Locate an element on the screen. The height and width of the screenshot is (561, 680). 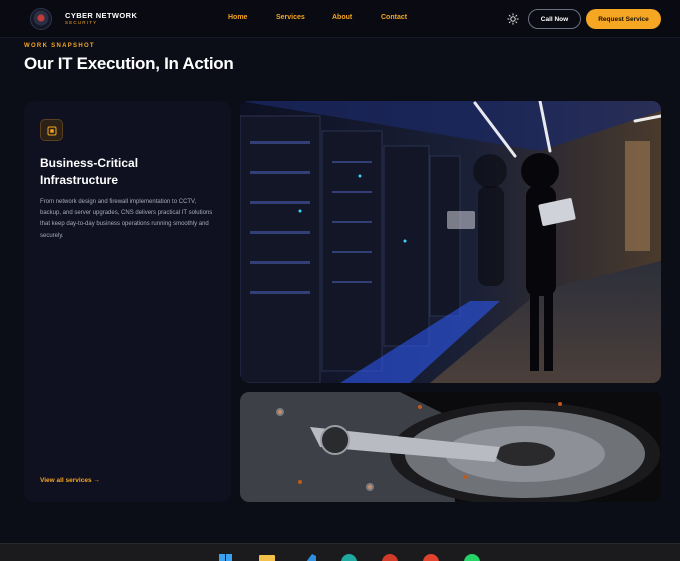
hard-drive-photo is located at coordinates (450, 447).